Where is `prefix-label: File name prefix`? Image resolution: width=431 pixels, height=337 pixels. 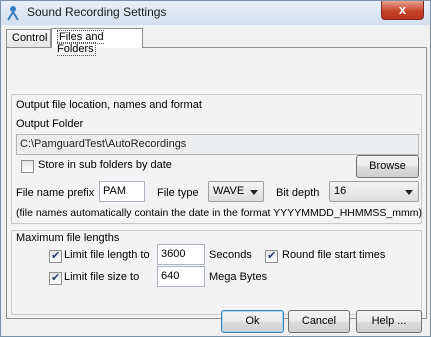 prefix-label: File name prefix is located at coordinates (55, 193).